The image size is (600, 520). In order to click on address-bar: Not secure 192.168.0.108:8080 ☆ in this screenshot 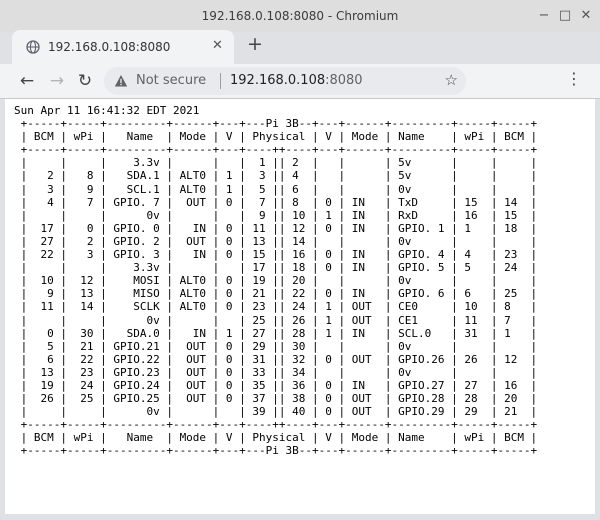, I will do `click(285, 81)`.